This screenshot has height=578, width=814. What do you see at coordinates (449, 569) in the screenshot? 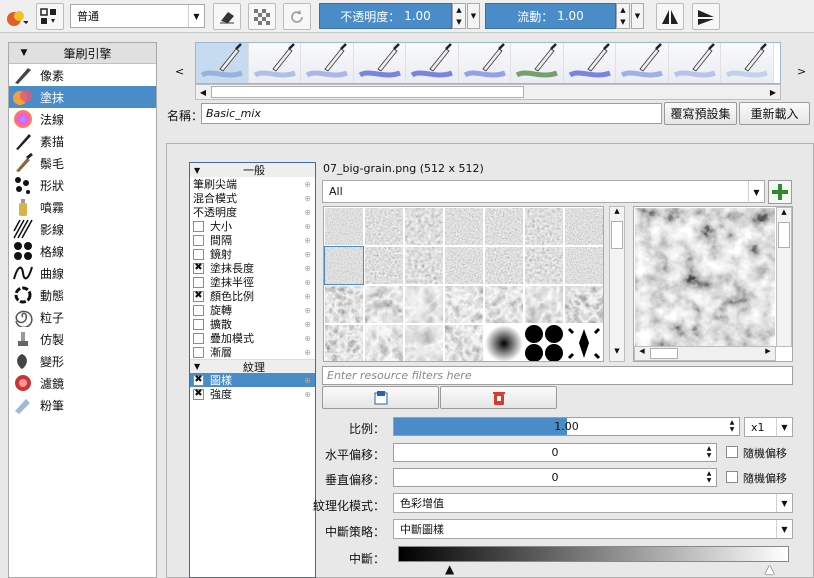
I see `cutoff-low-handle: ▲` at bounding box center [449, 569].